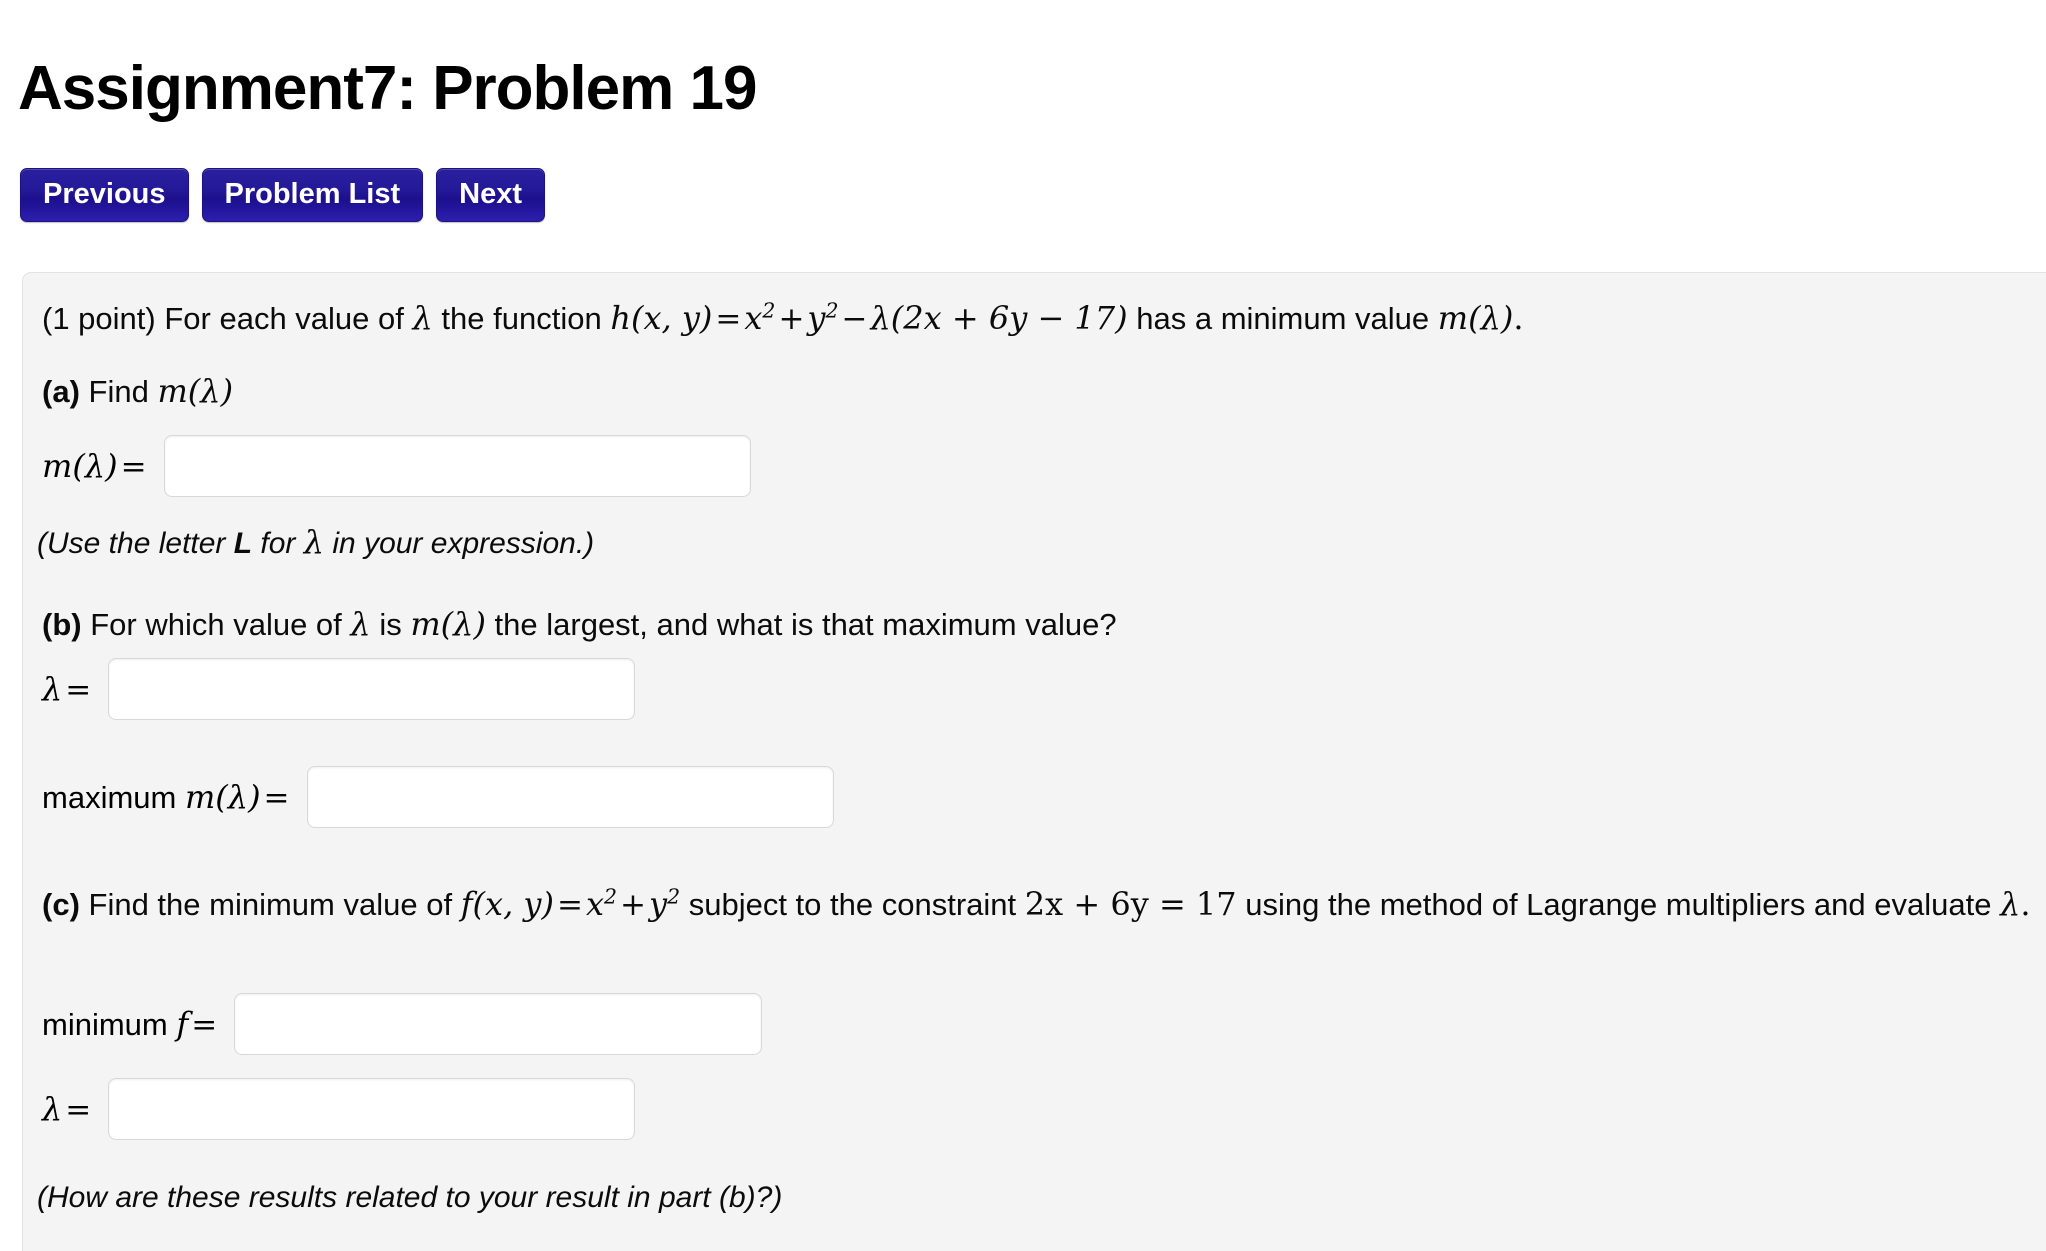  Describe the element at coordinates (570, 797) in the screenshot. I see `part-b-maximum-input` at that location.